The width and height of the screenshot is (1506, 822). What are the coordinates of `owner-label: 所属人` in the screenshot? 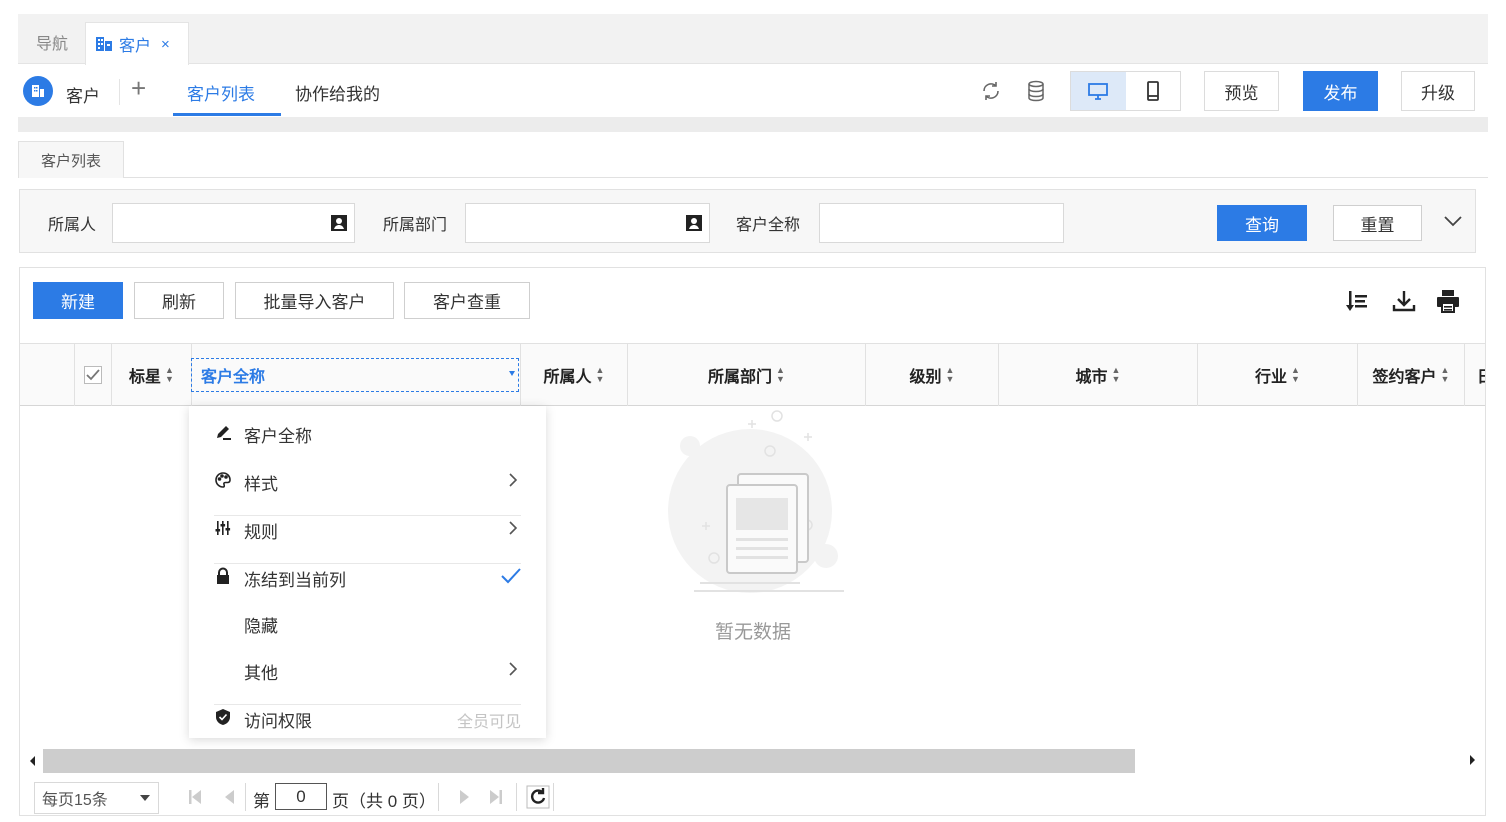 It's located at (72, 225).